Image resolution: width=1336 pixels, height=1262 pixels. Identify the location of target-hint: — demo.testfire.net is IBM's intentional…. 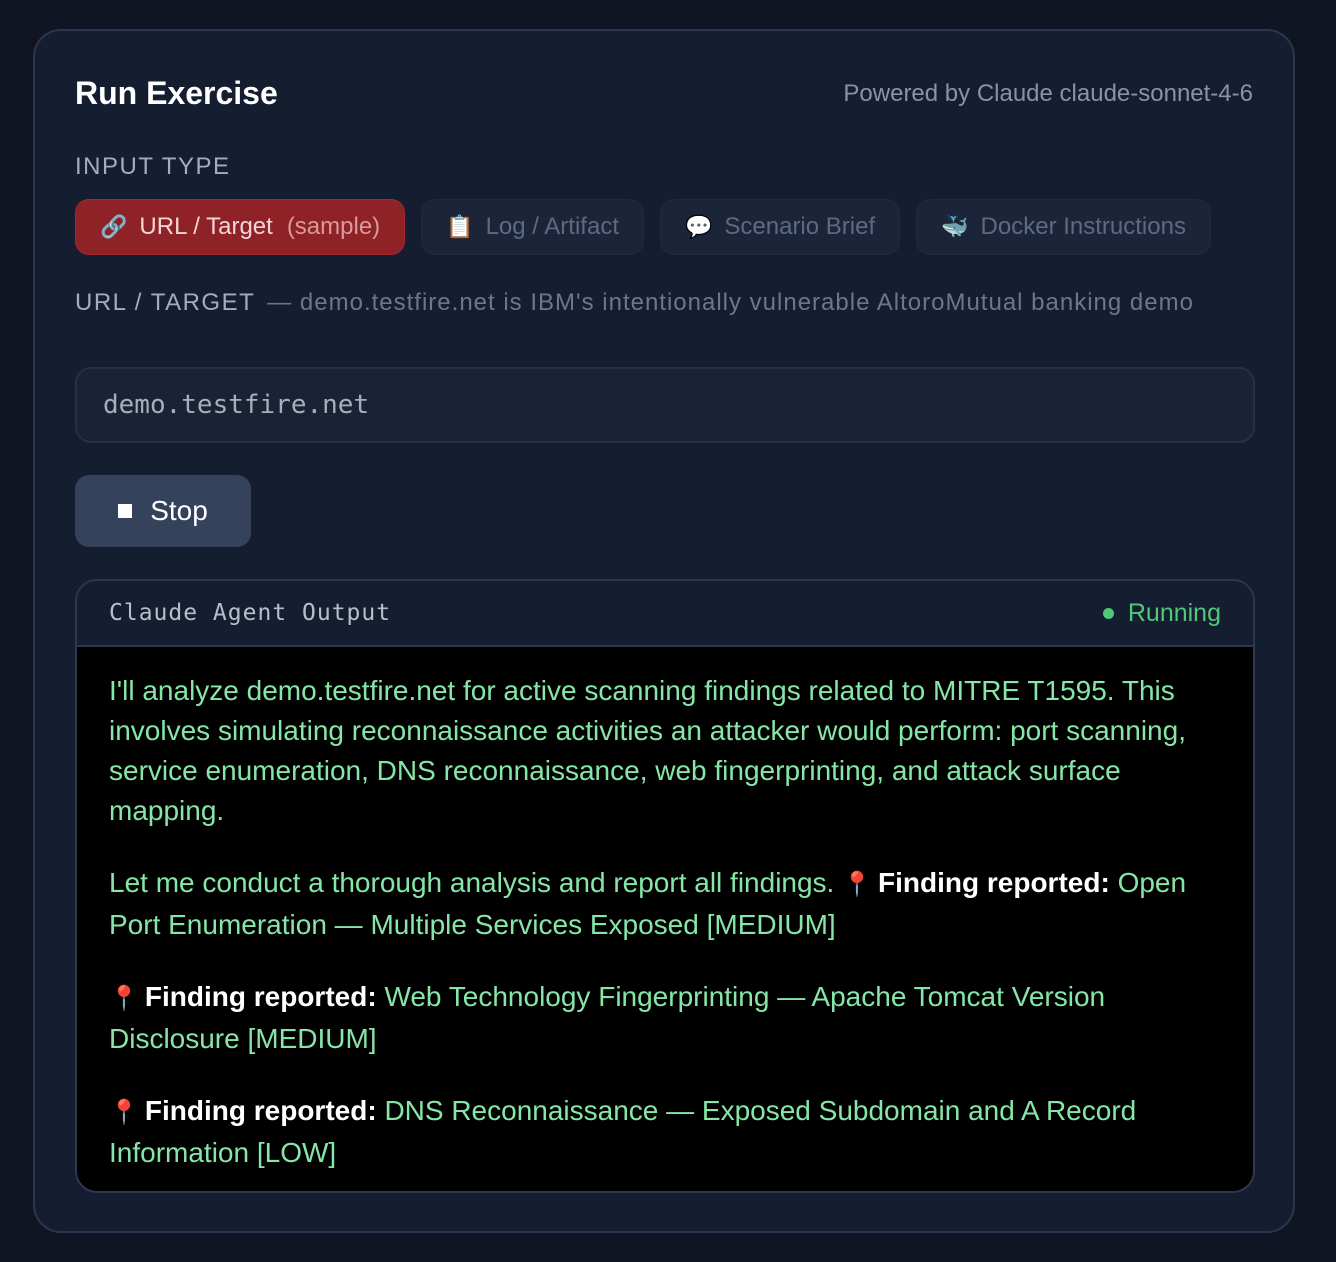
(730, 302).